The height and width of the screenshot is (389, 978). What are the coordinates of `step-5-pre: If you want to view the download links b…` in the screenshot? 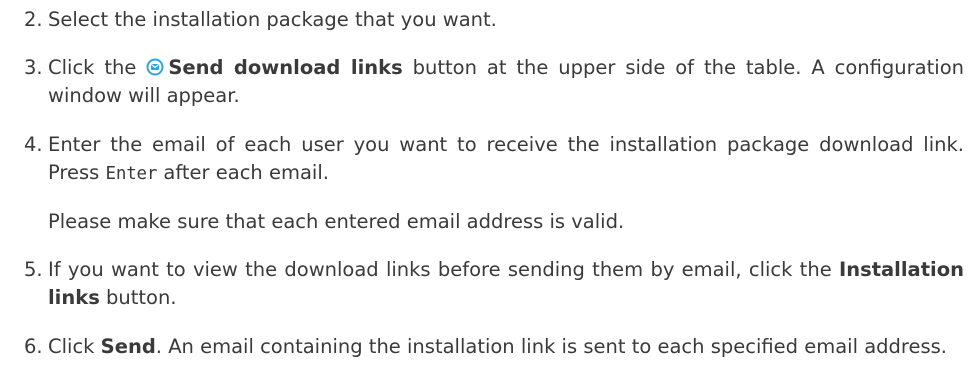 It's located at (443, 269).